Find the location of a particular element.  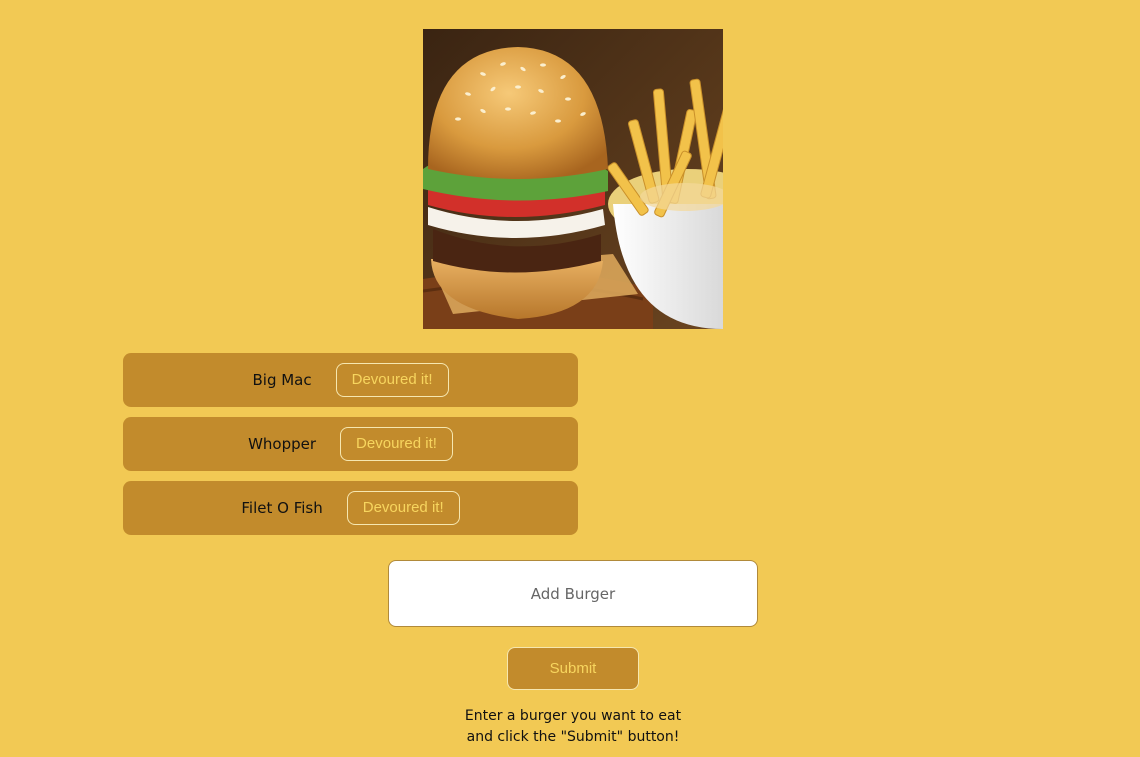

list-item: Big Mac Devoured it! is located at coordinates (350, 380).